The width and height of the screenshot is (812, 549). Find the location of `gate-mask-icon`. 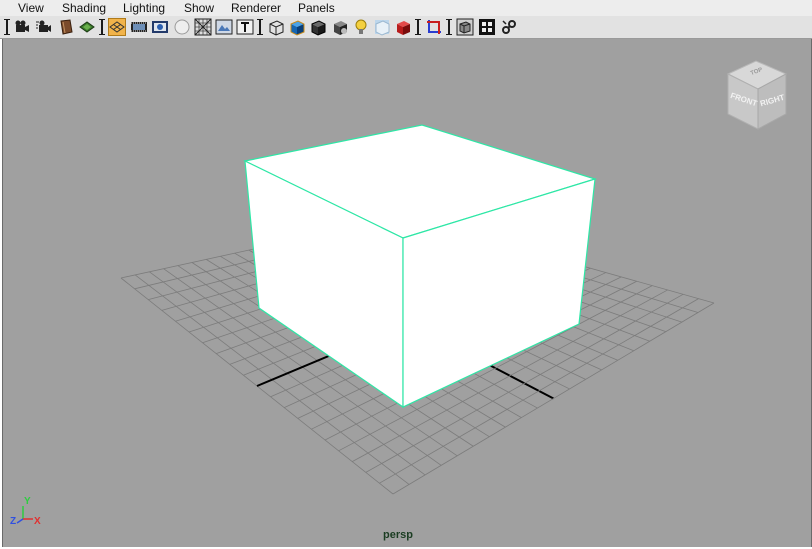

gate-mask-icon is located at coordinates (182, 27).